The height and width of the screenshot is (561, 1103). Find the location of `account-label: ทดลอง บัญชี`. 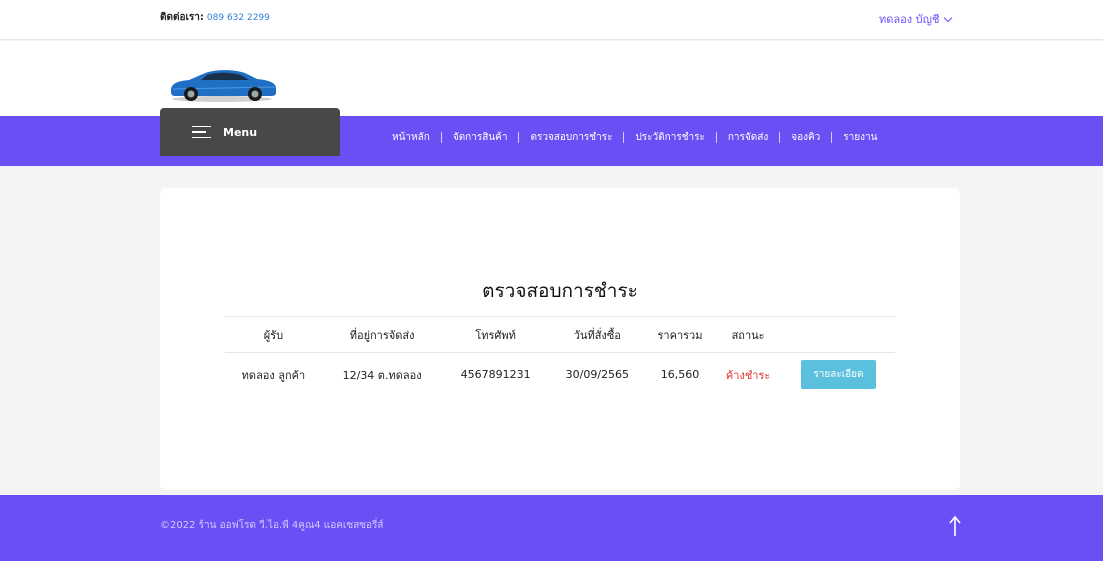

account-label: ทดลอง บัญชี is located at coordinates (909, 19).